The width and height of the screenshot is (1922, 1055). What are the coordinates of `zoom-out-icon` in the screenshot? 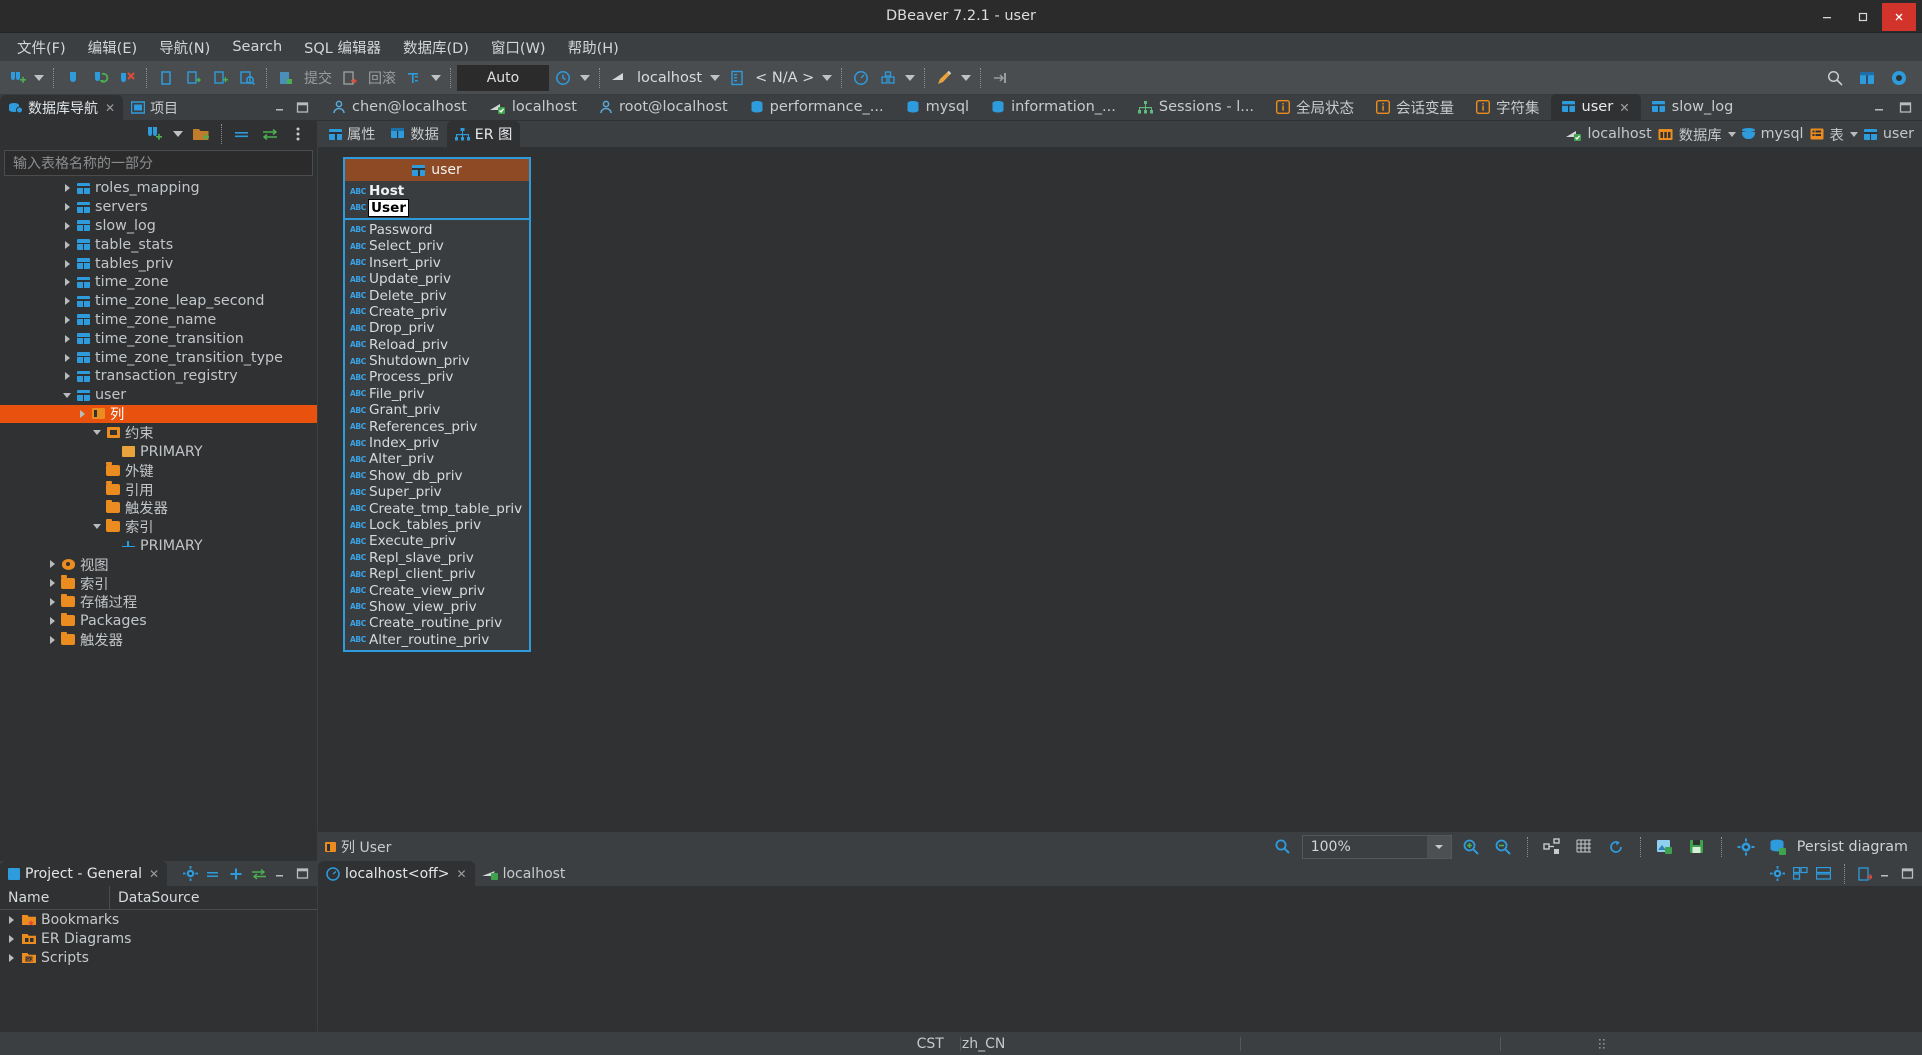 It's located at (1503, 847).